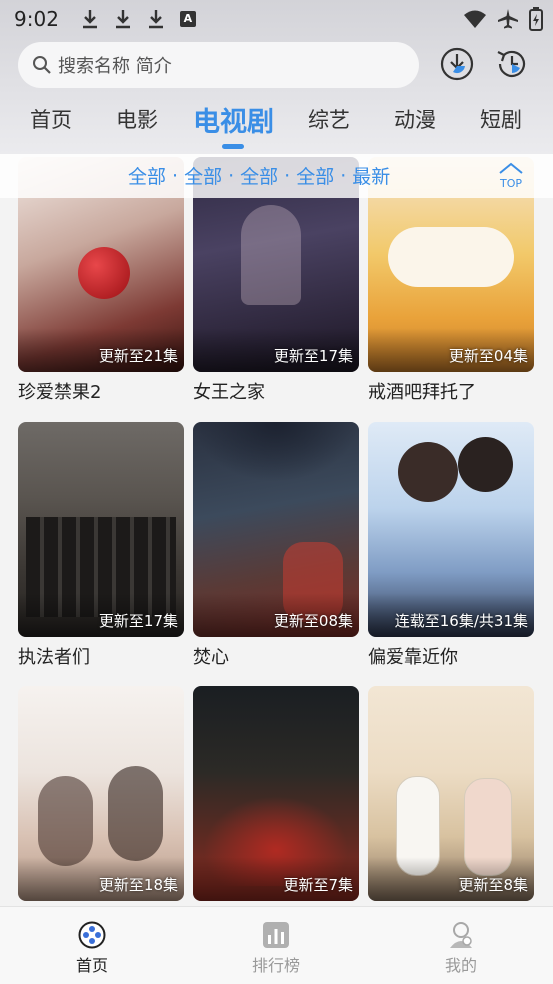  What do you see at coordinates (508, 19) in the screenshot?
I see `airplane-icon` at bounding box center [508, 19].